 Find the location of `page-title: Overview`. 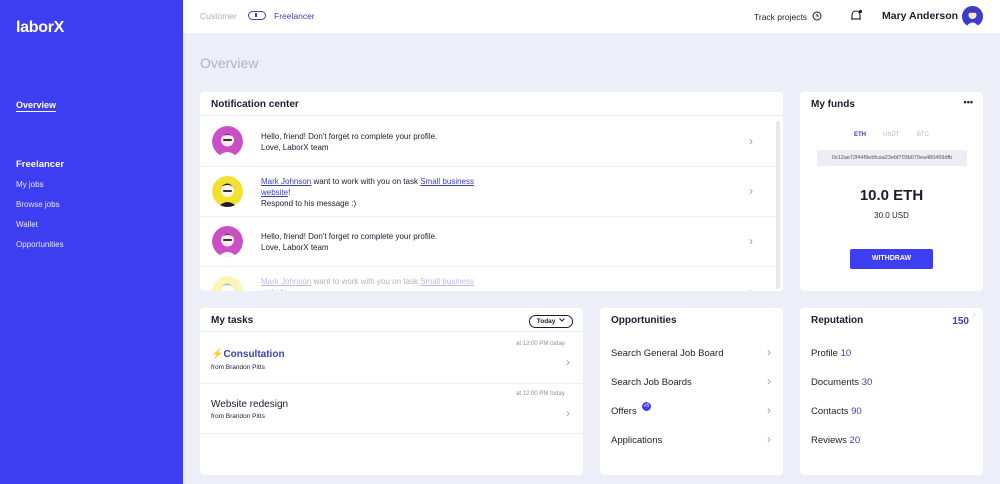

page-title: Overview is located at coordinates (229, 63).